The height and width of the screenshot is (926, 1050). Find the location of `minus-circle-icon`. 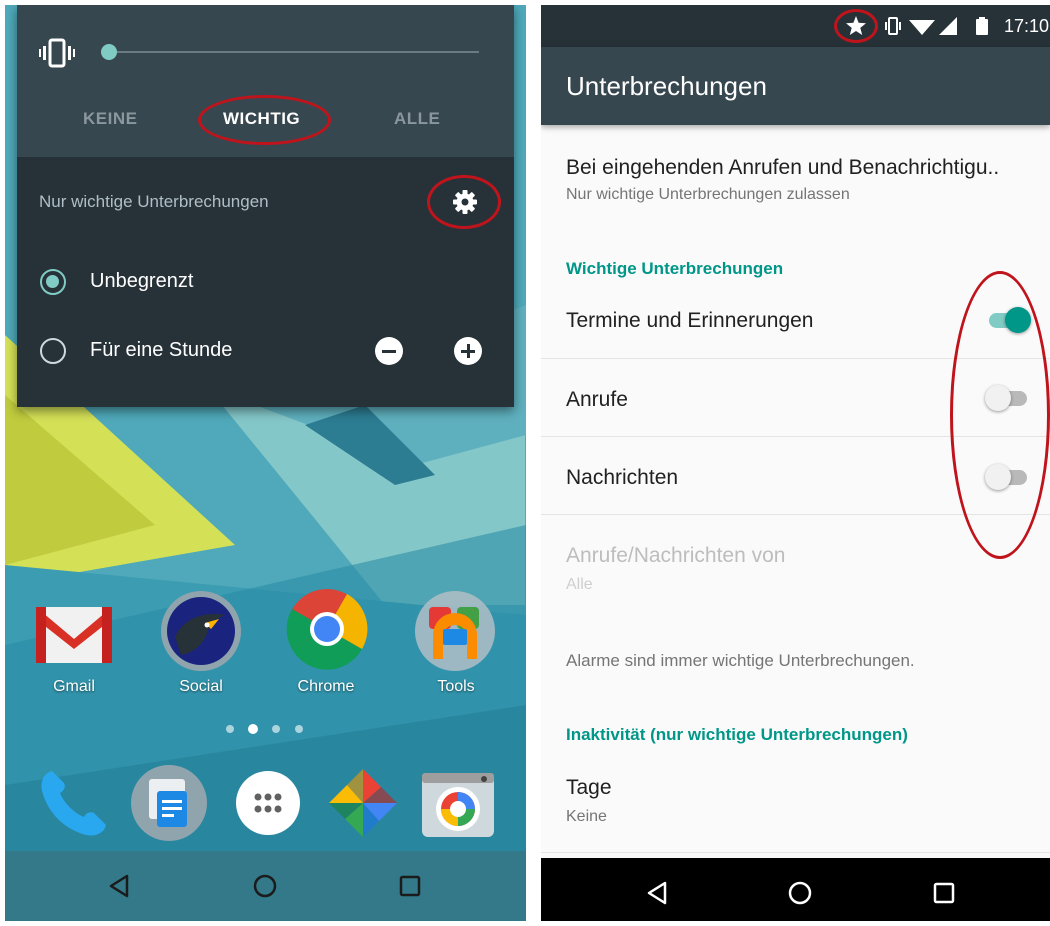

minus-circle-icon is located at coordinates (389, 351).